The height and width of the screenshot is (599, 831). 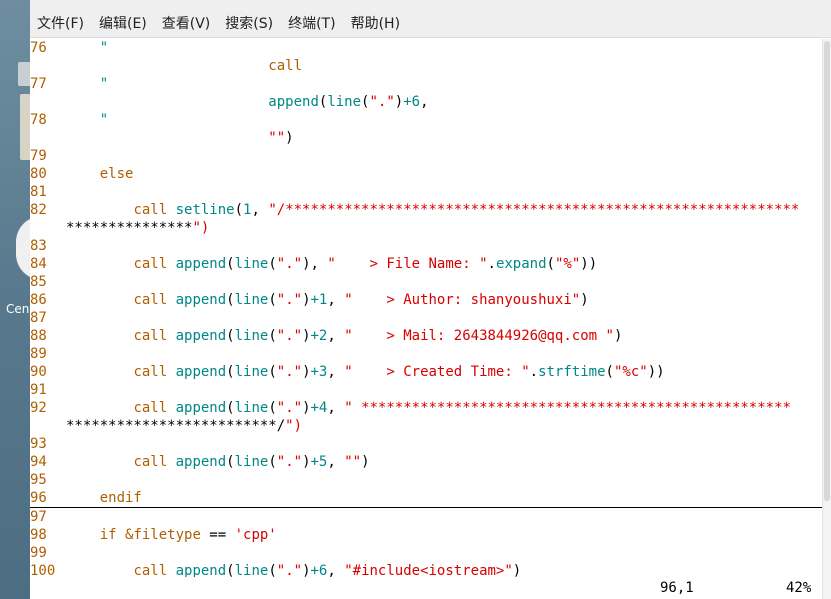 I want to click on code-line: append(line(".")+6,, so click(x=426, y=102).